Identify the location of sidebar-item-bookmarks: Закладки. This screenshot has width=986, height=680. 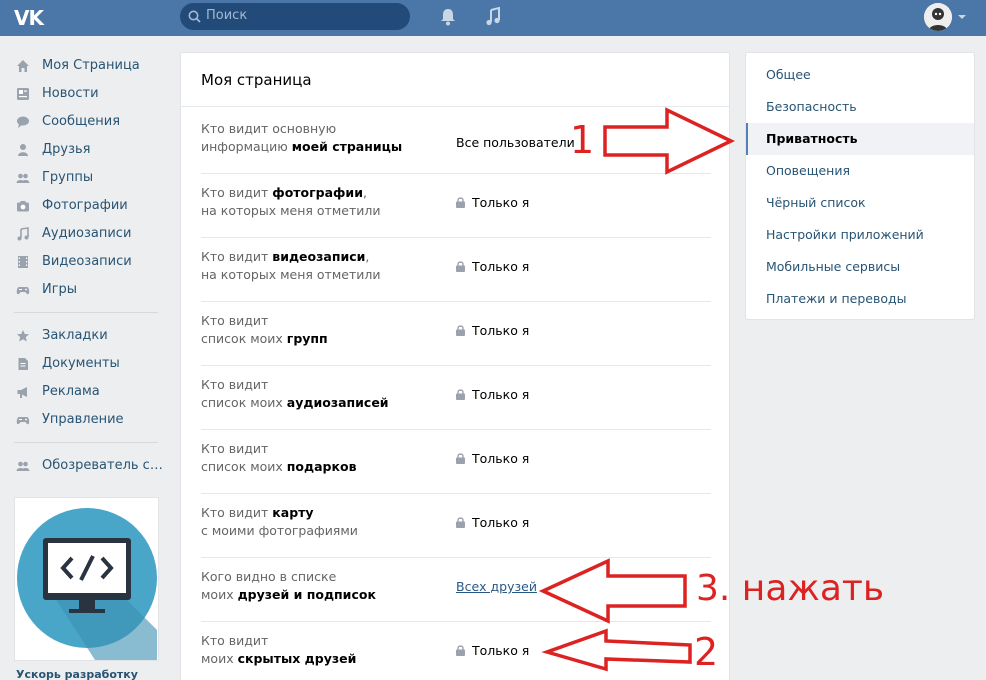
(89, 336).